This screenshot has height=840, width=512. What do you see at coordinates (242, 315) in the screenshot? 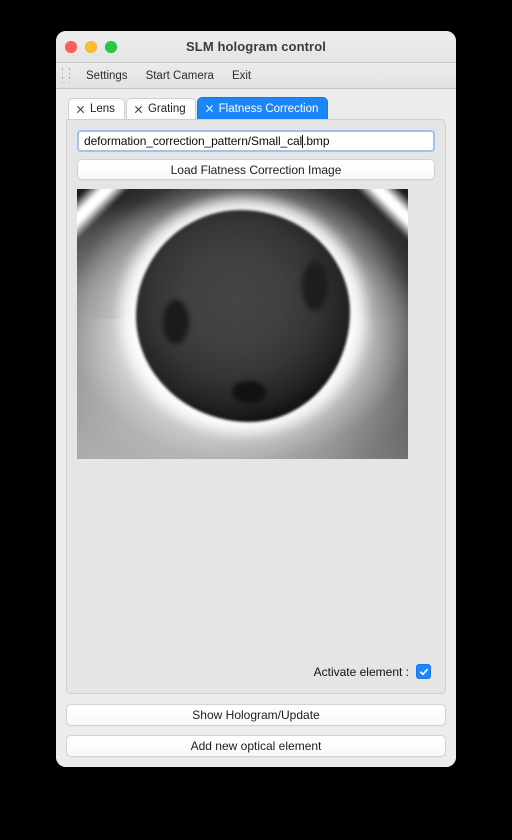
I see `preview-dark-blob` at bounding box center [242, 315].